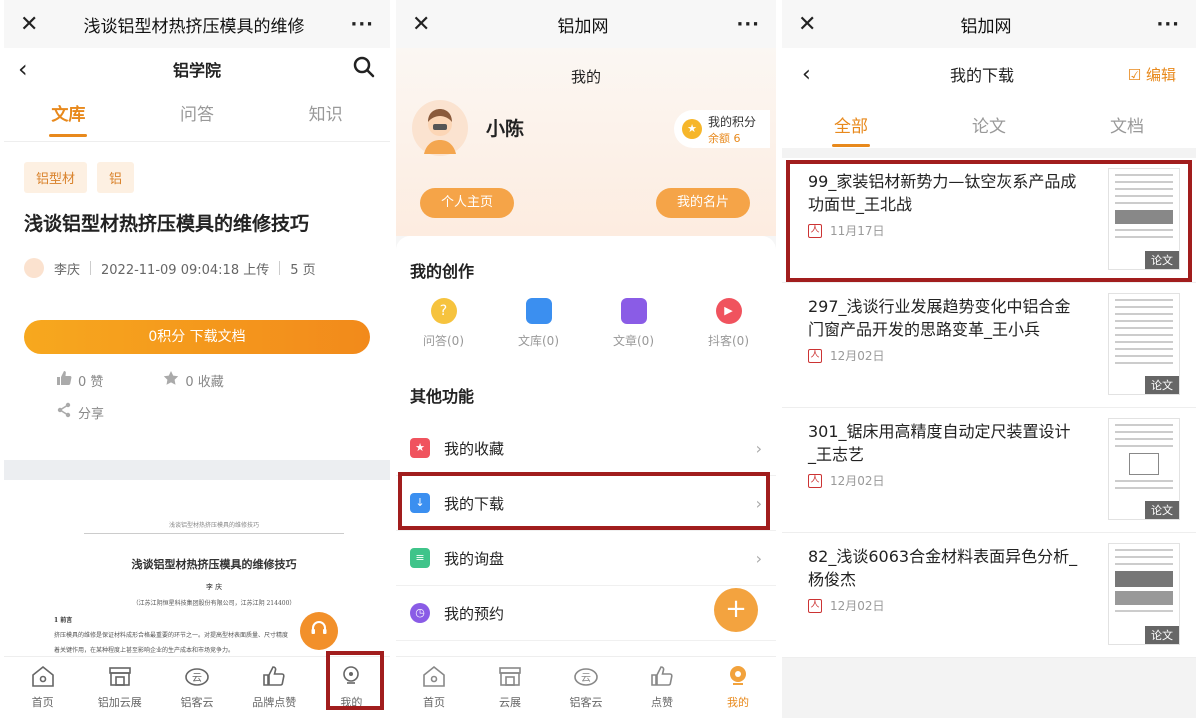 Image resolution: width=1200 pixels, height=718 pixels. I want to click on my-points-button: ★ 我的积分 余额 6, so click(722, 129).